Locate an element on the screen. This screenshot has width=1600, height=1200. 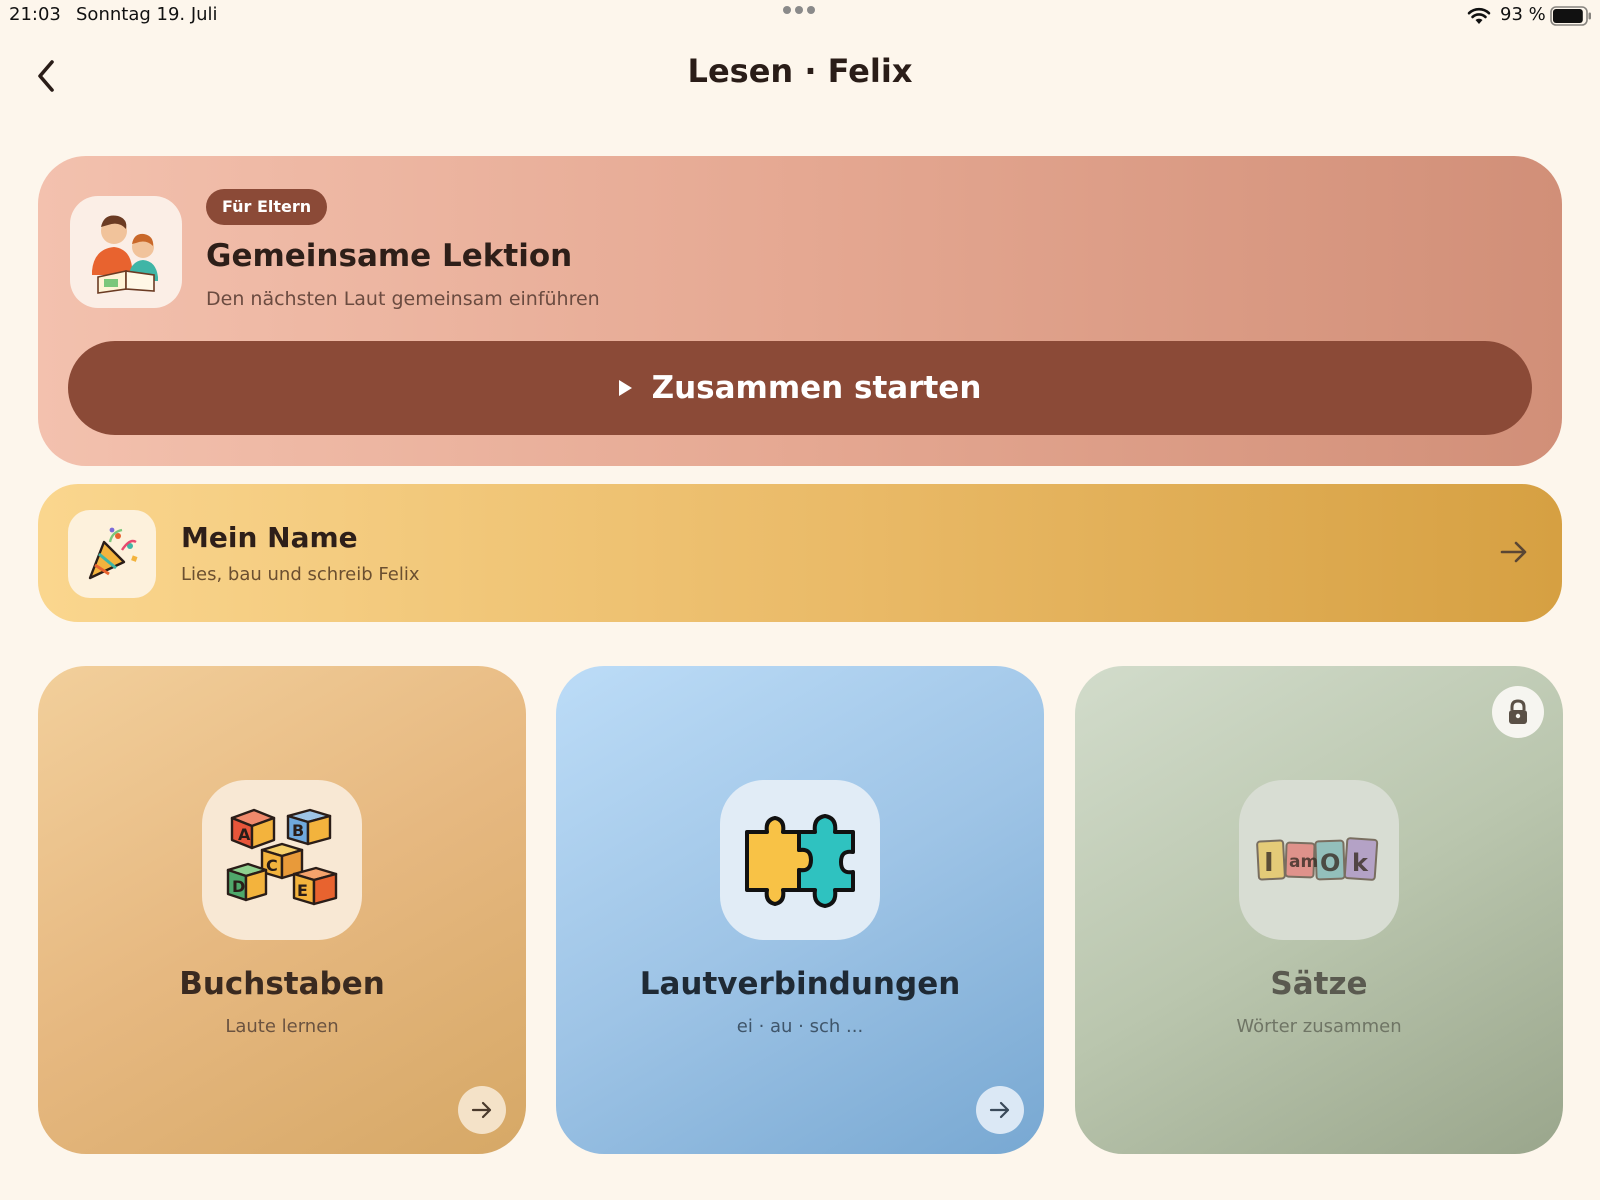
hero-title: Gemeinsame Lektion is located at coordinates (389, 256).